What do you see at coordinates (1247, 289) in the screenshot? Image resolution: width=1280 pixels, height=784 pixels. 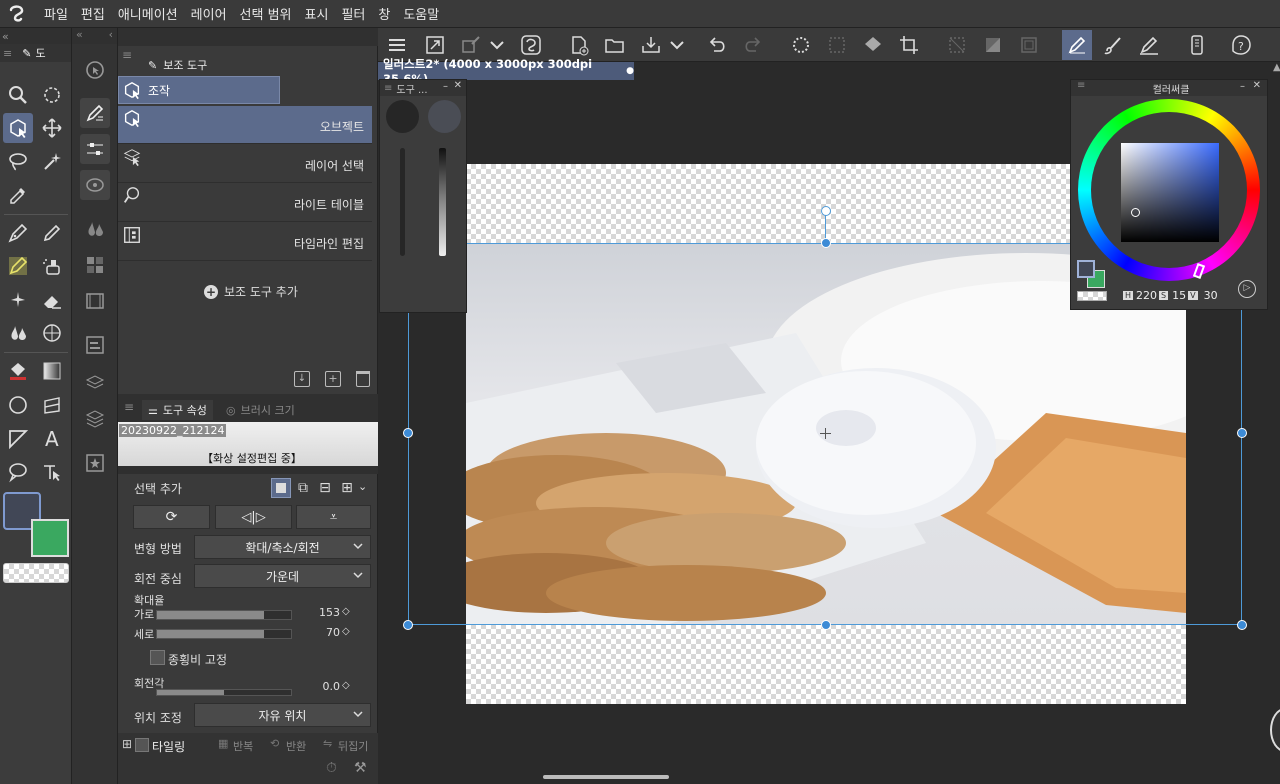 I see `play-circle-icon: ▷` at bounding box center [1247, 289].